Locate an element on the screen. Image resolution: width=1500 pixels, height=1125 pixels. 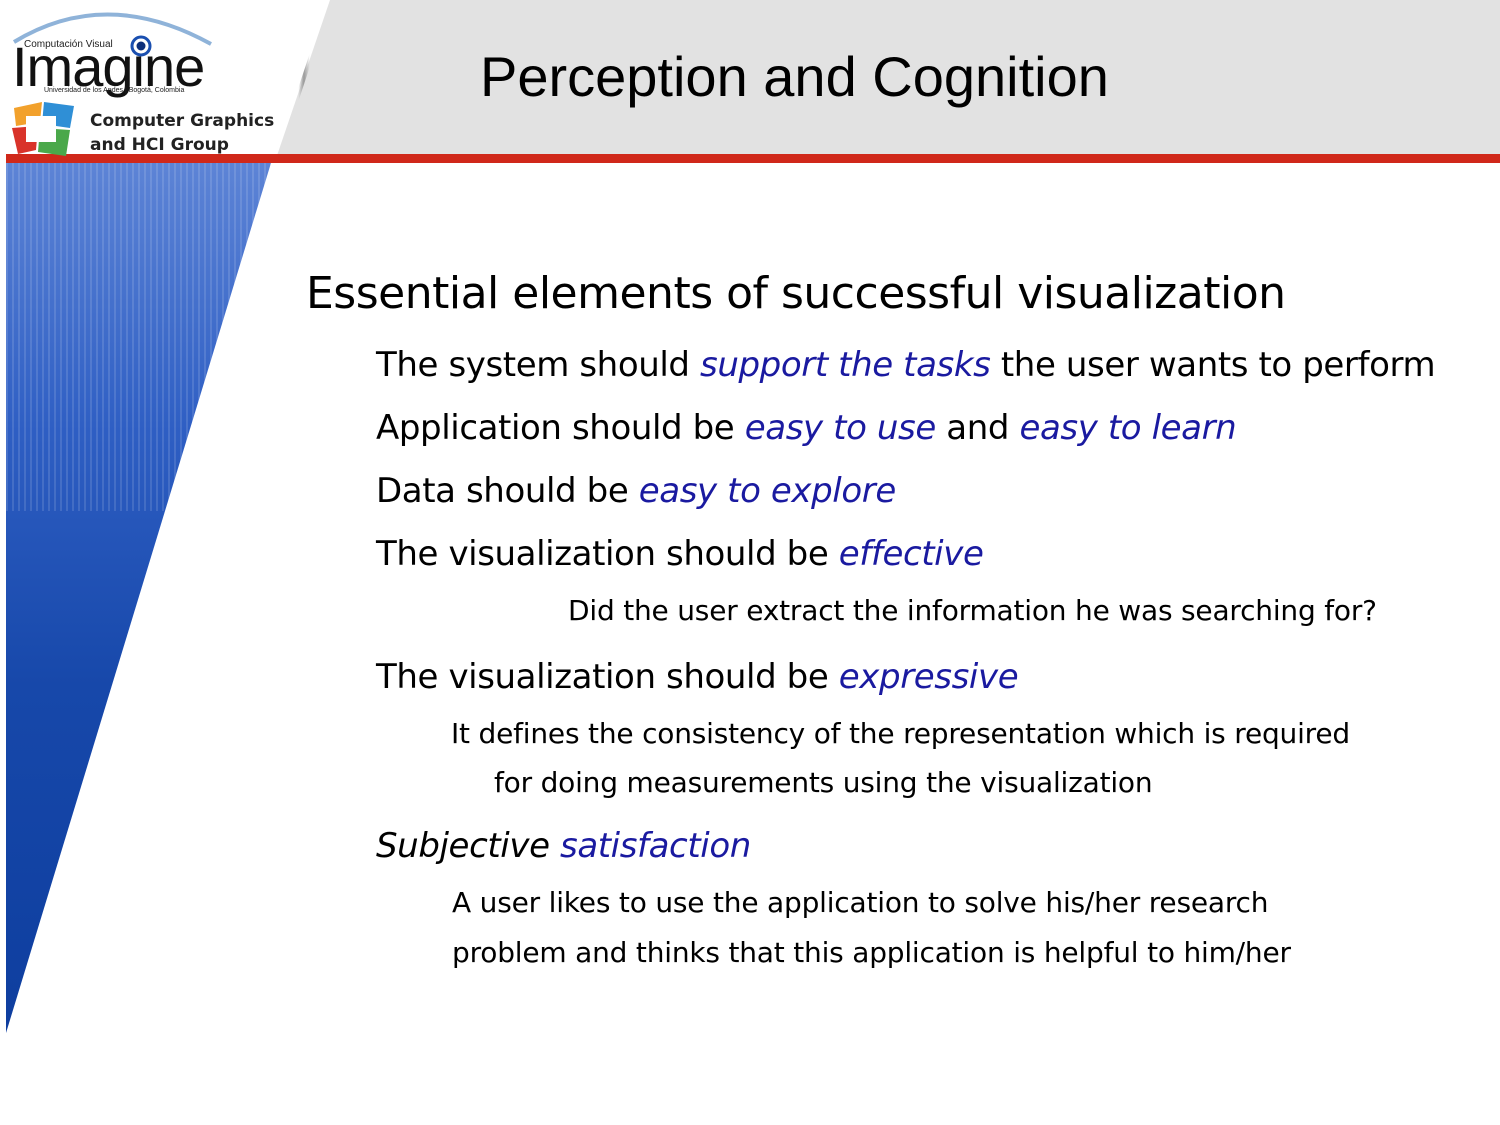
bullet-text: and is located at coordinates (977, 428).